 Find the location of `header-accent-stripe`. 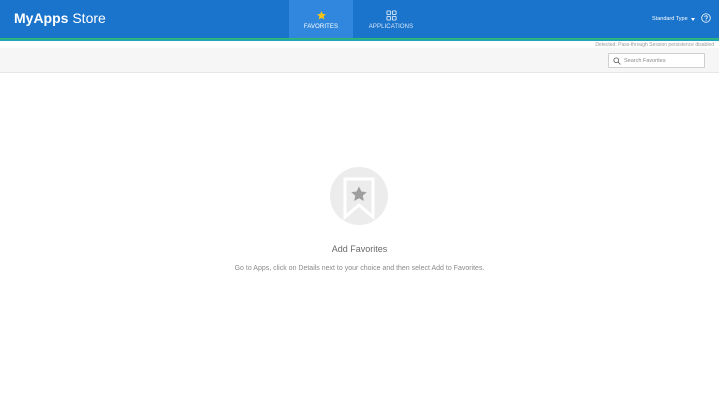

header-accent-stripe is located at coordinates (359, 39).